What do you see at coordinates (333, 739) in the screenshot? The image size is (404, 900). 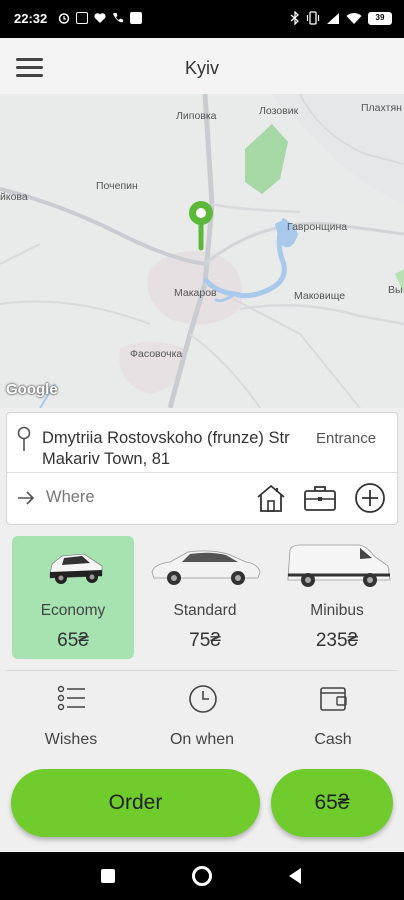 I see `cash-label: Cash` at bounding box center [333, 739].